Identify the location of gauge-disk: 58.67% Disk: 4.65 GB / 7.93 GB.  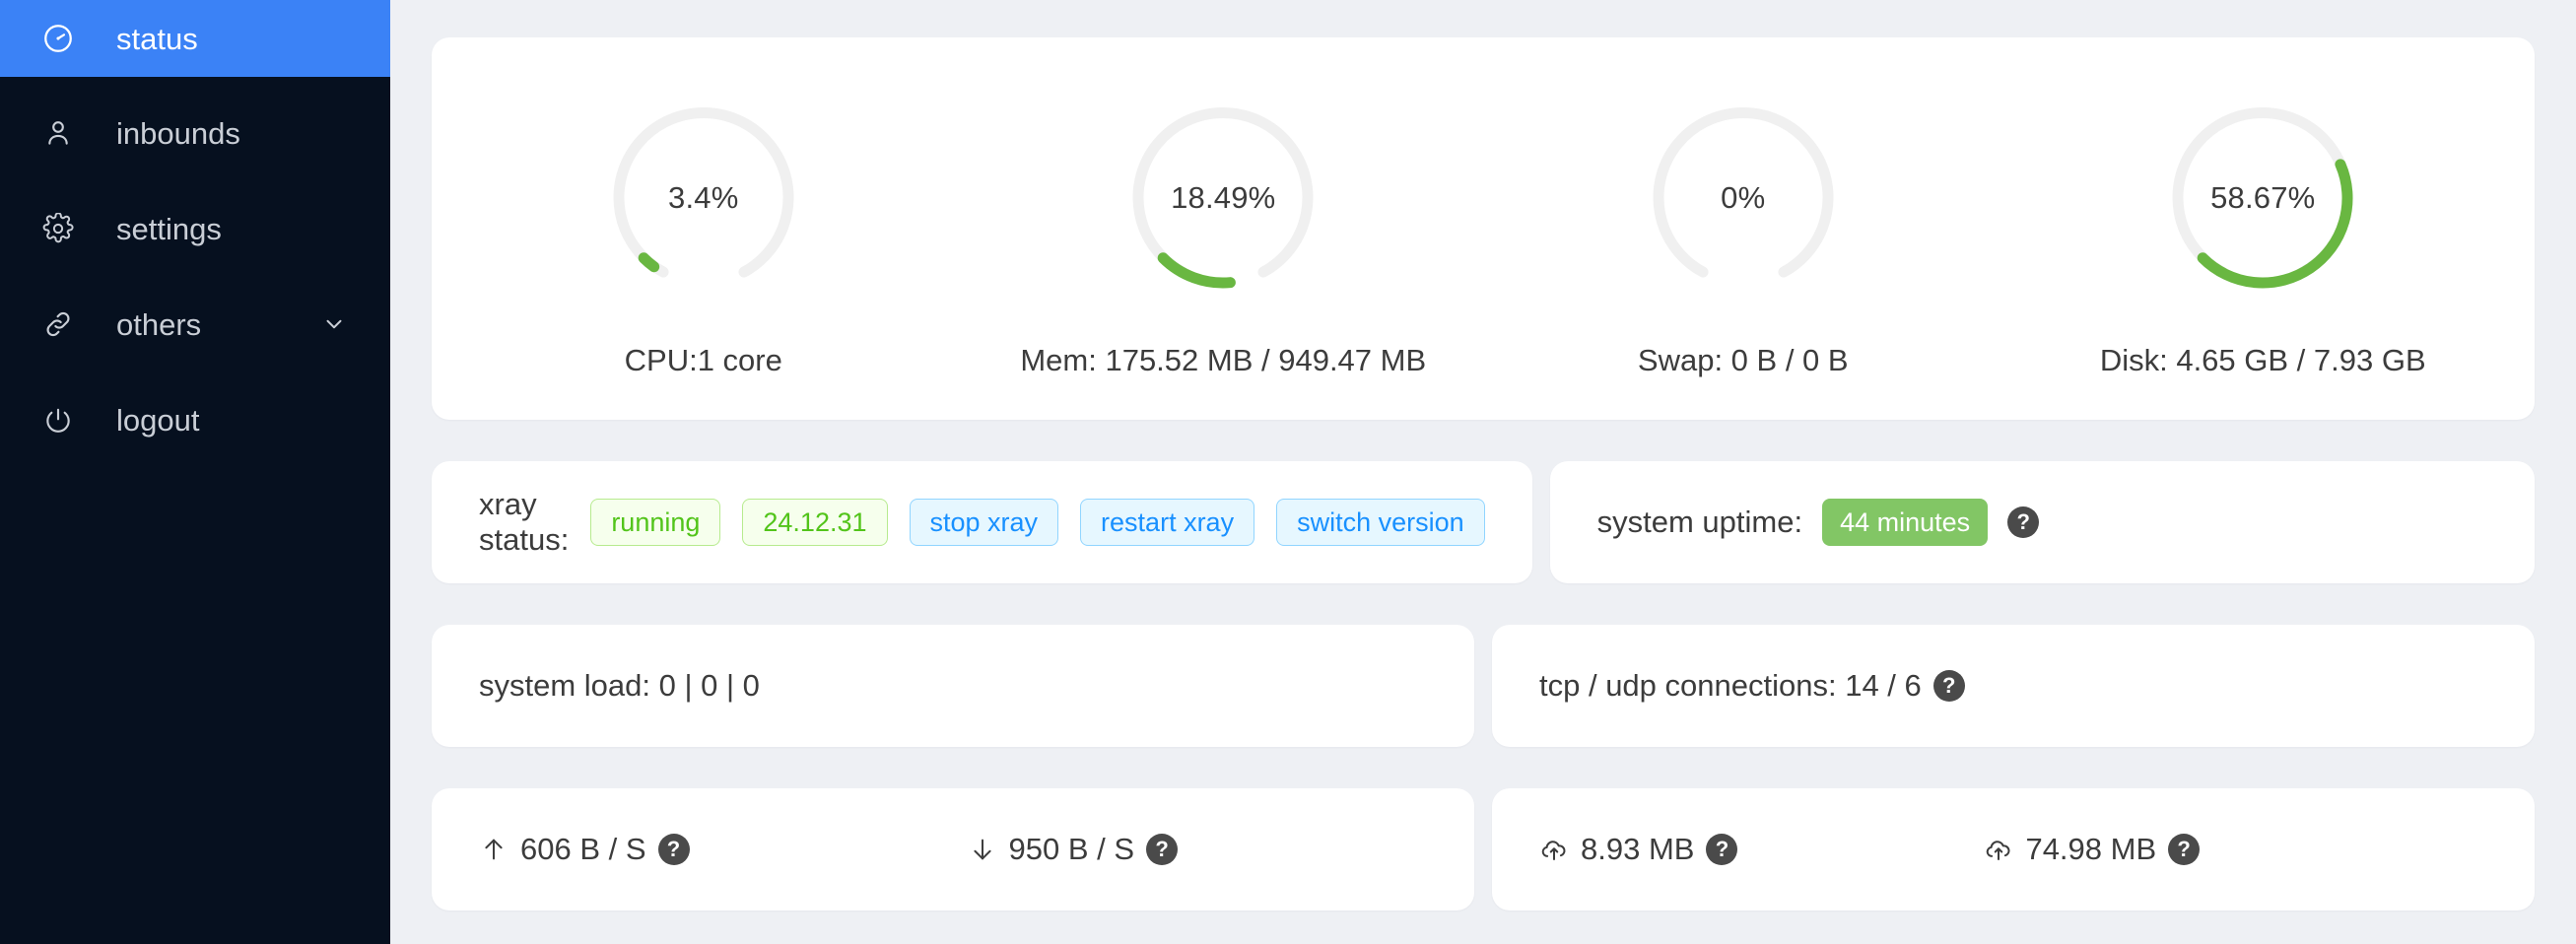
(2263, 229).